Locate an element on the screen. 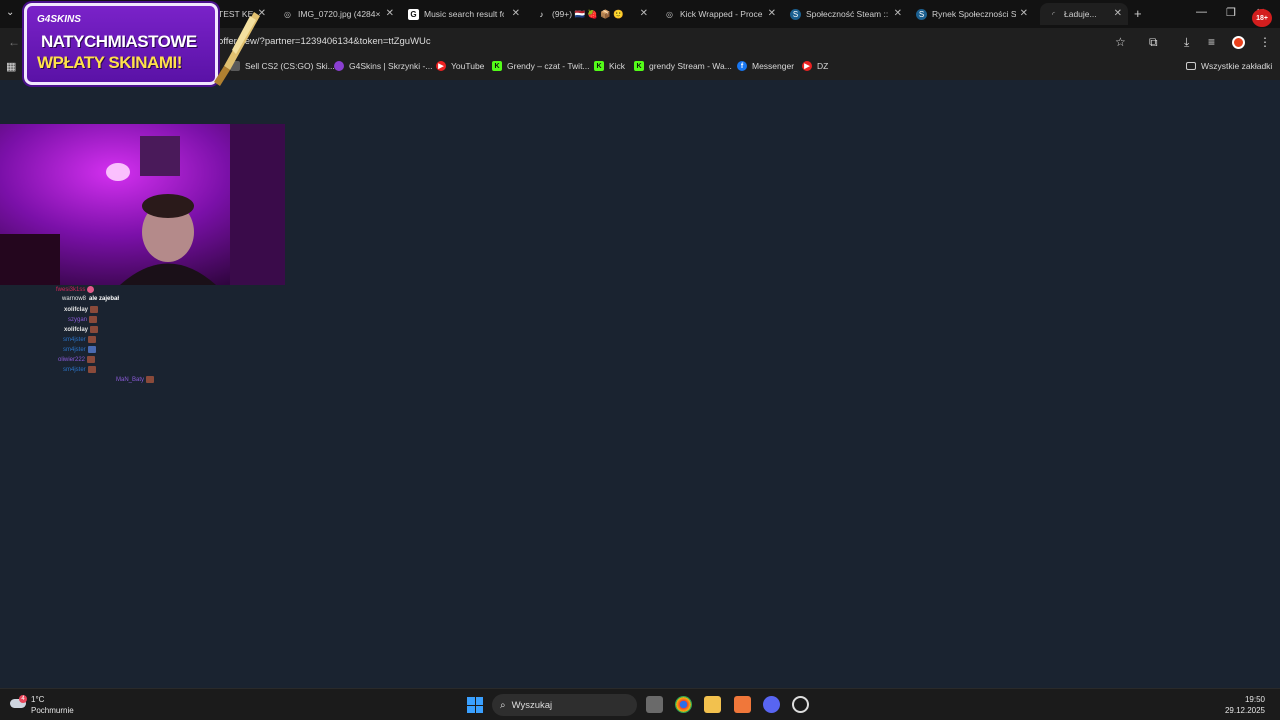  bookmark-messenger: f Messenger is located at coordinates (765, 66).